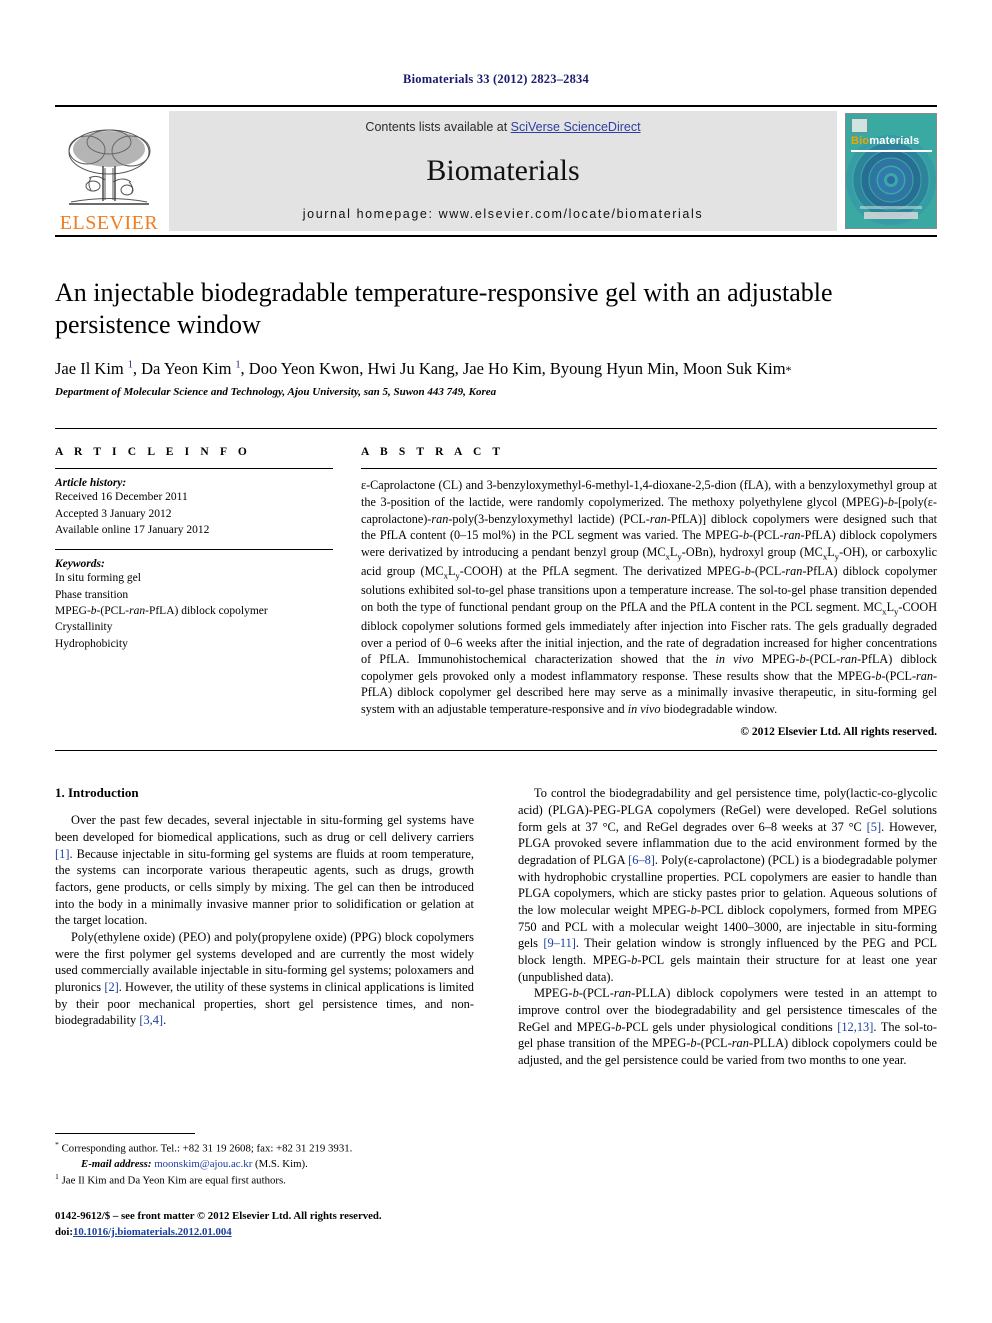 Image resolution: width=992 pixels, height=1323 pixels. Describe the element at coordinates (438, 127) in the screenshot. I see `contents-prefix-text: Contents lists available at` at that location.